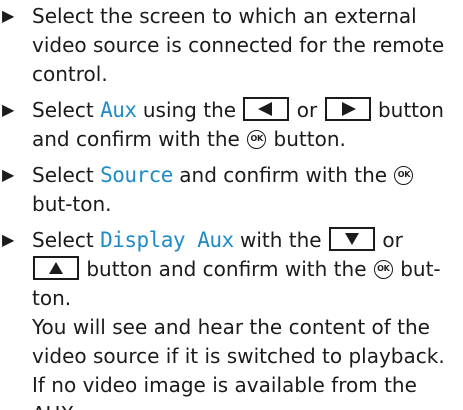 This screenshot has height=410, width=463. I want to click on step-text-post: but-ton., so click(72, 204).